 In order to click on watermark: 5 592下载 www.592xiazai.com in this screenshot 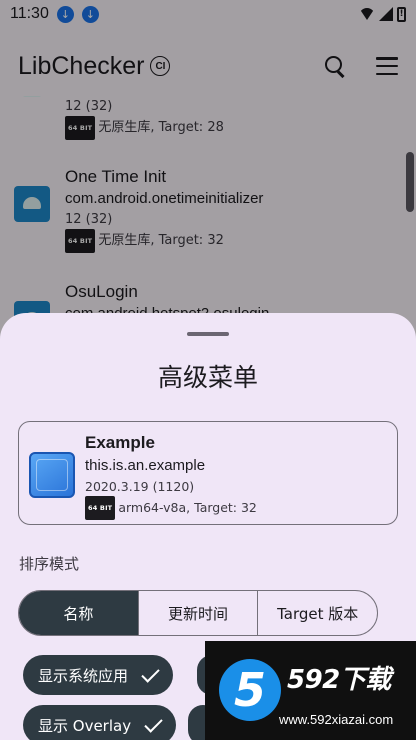, I will do `click(310, 690)`.